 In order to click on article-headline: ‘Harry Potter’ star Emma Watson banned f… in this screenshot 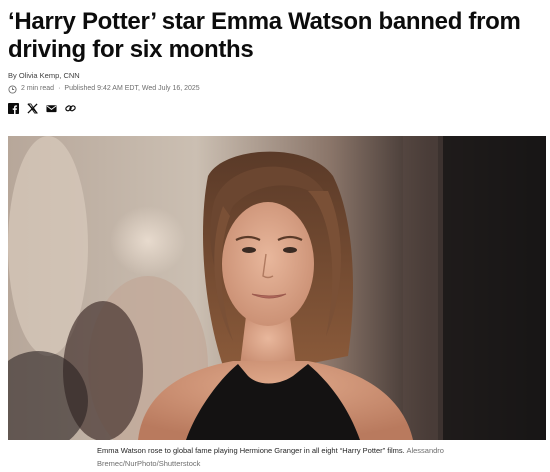, I will do `click(264, 35)`.